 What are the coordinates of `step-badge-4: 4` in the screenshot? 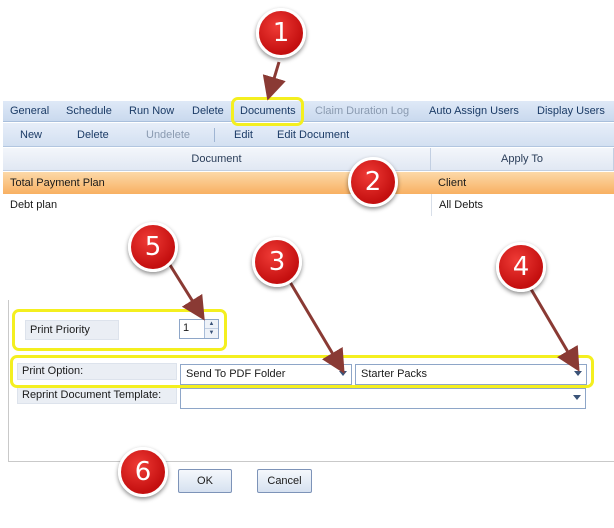 It's located at (521, 267).